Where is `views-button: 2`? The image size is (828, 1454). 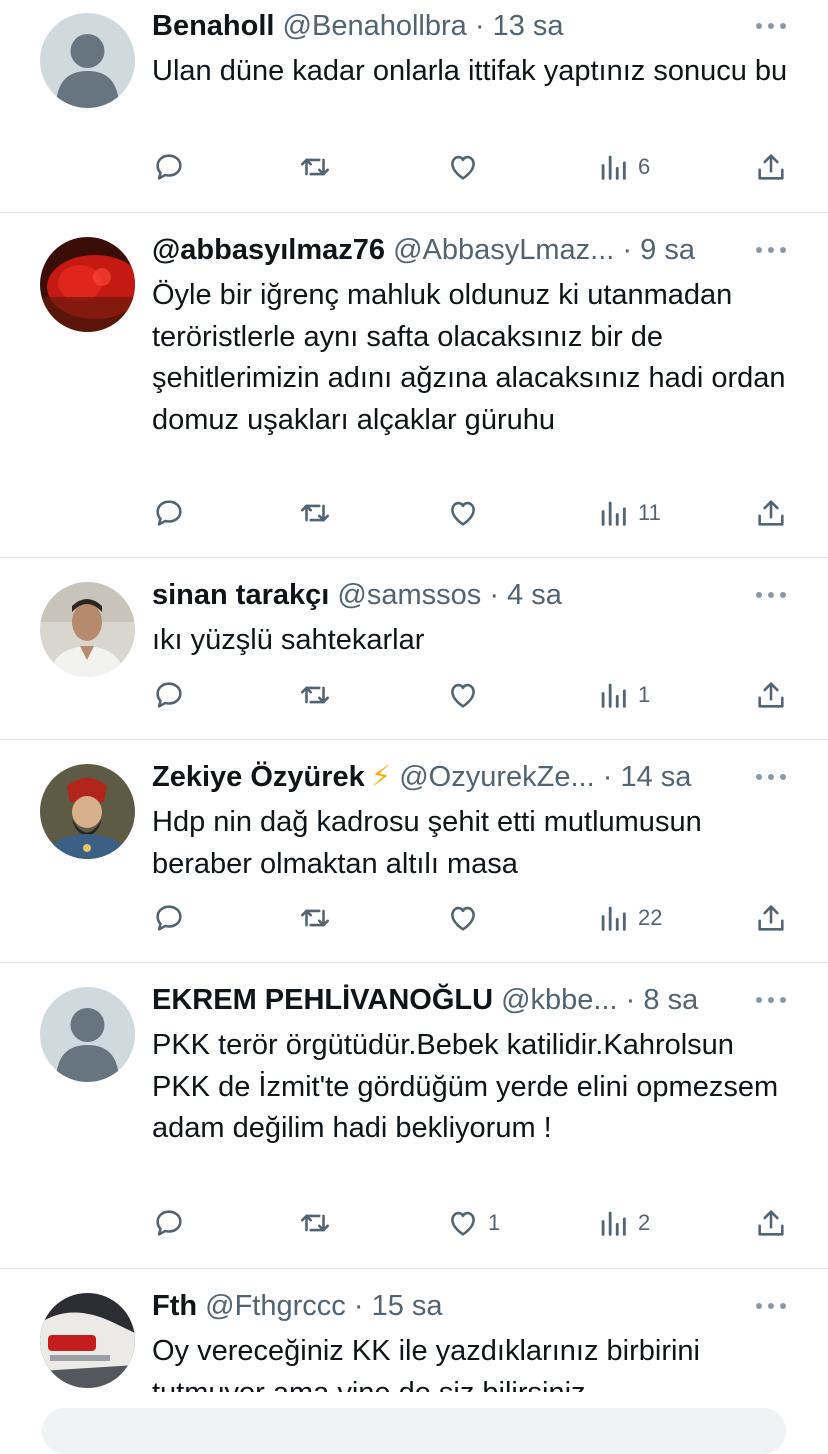
views-button: 2 is located at coordinates (623, 1223).